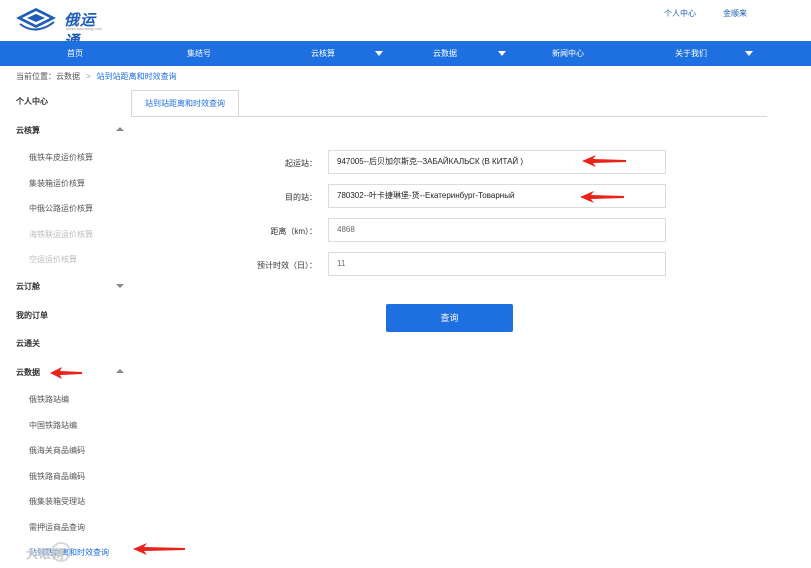 This screenshot has height=568, width=811. I want to click on duration-label: 预计时效（日）：, so click(287, 265).